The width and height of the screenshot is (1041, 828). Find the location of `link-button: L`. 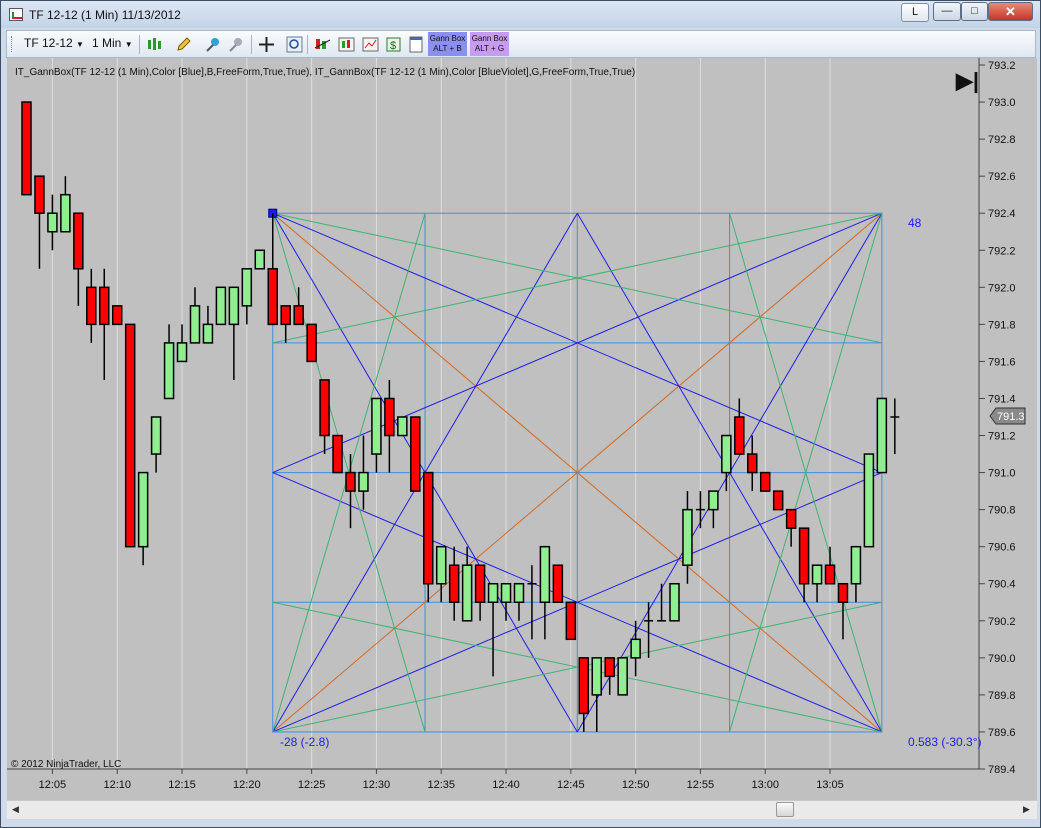

link-button: L is located at coordinates (915, 12).